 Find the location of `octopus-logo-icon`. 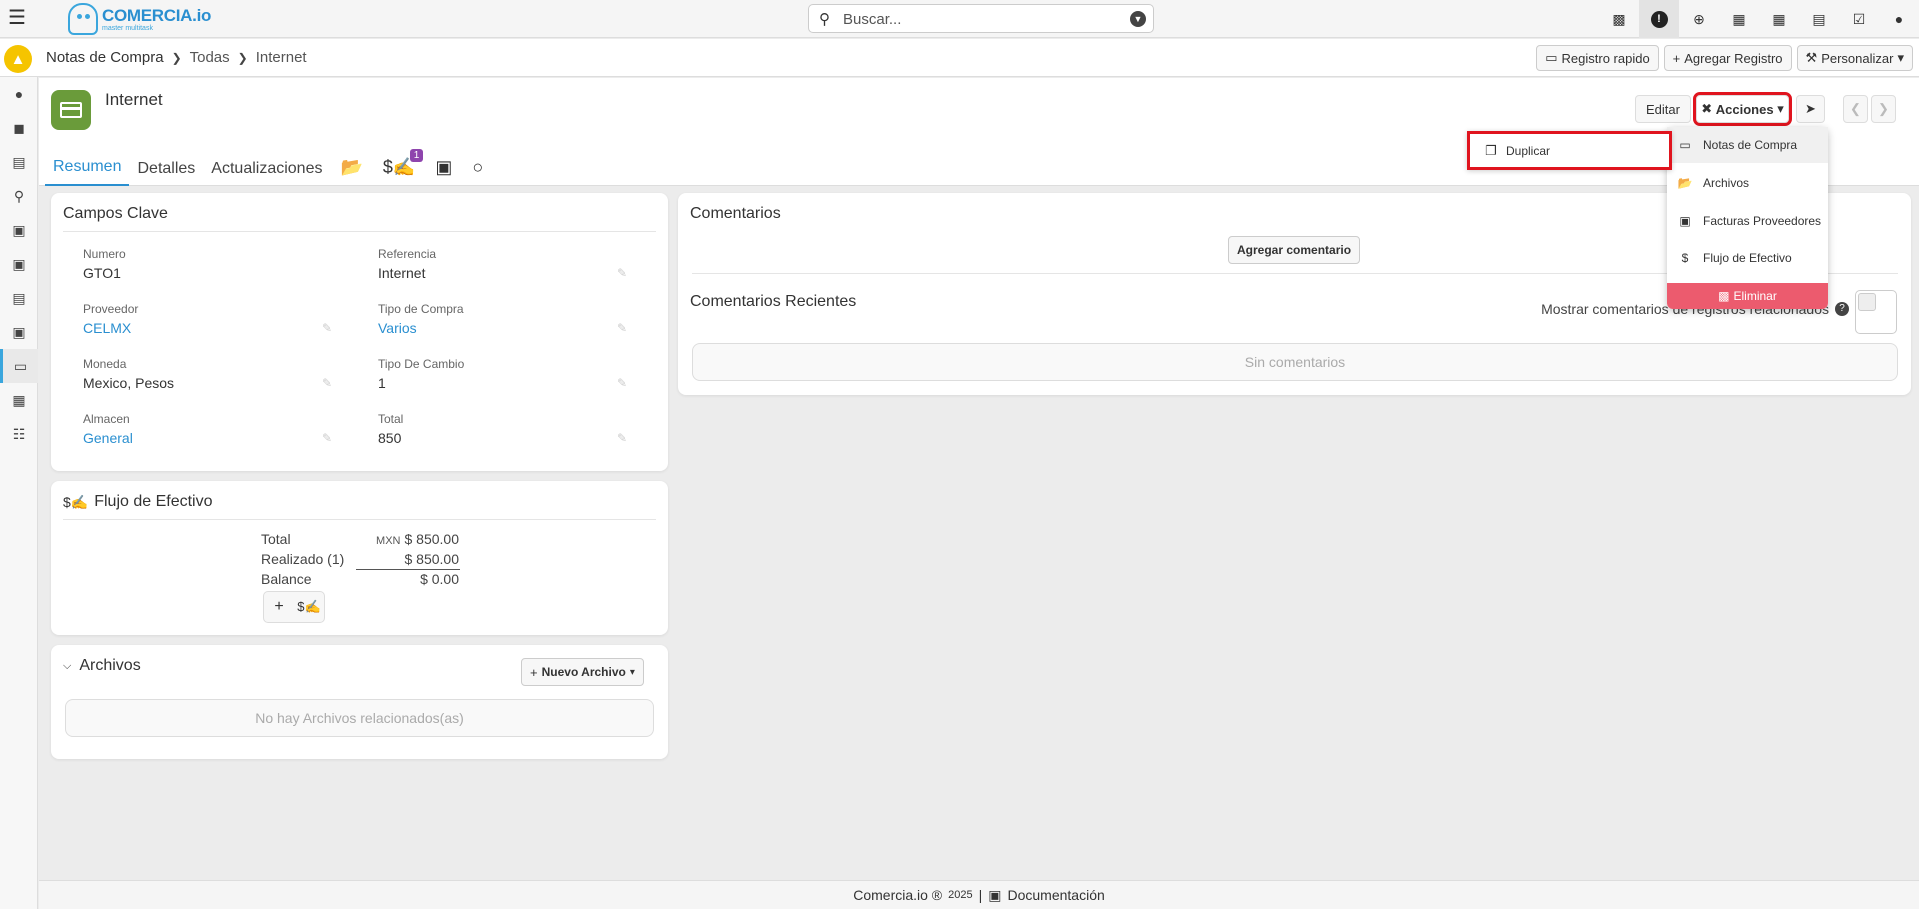

octopus-logo-icon is located at coordinates (83, 19).